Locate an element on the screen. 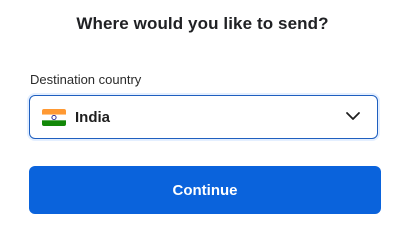 The image size is (405, 240). destination-country-label: Destination country is located at coordinates (86, 79).